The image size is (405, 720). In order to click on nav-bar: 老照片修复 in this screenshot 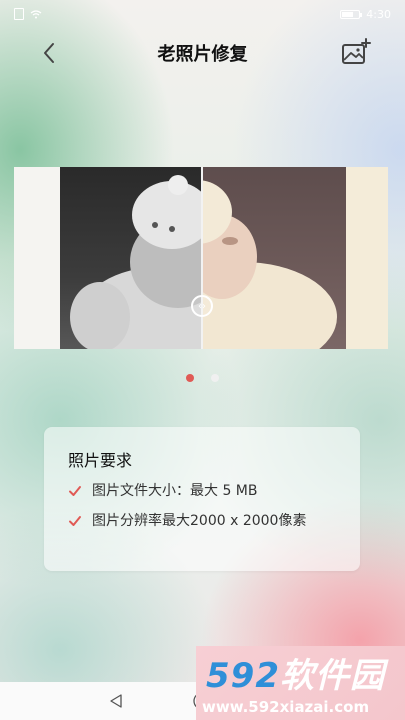, I will do `click(202, 52)`.